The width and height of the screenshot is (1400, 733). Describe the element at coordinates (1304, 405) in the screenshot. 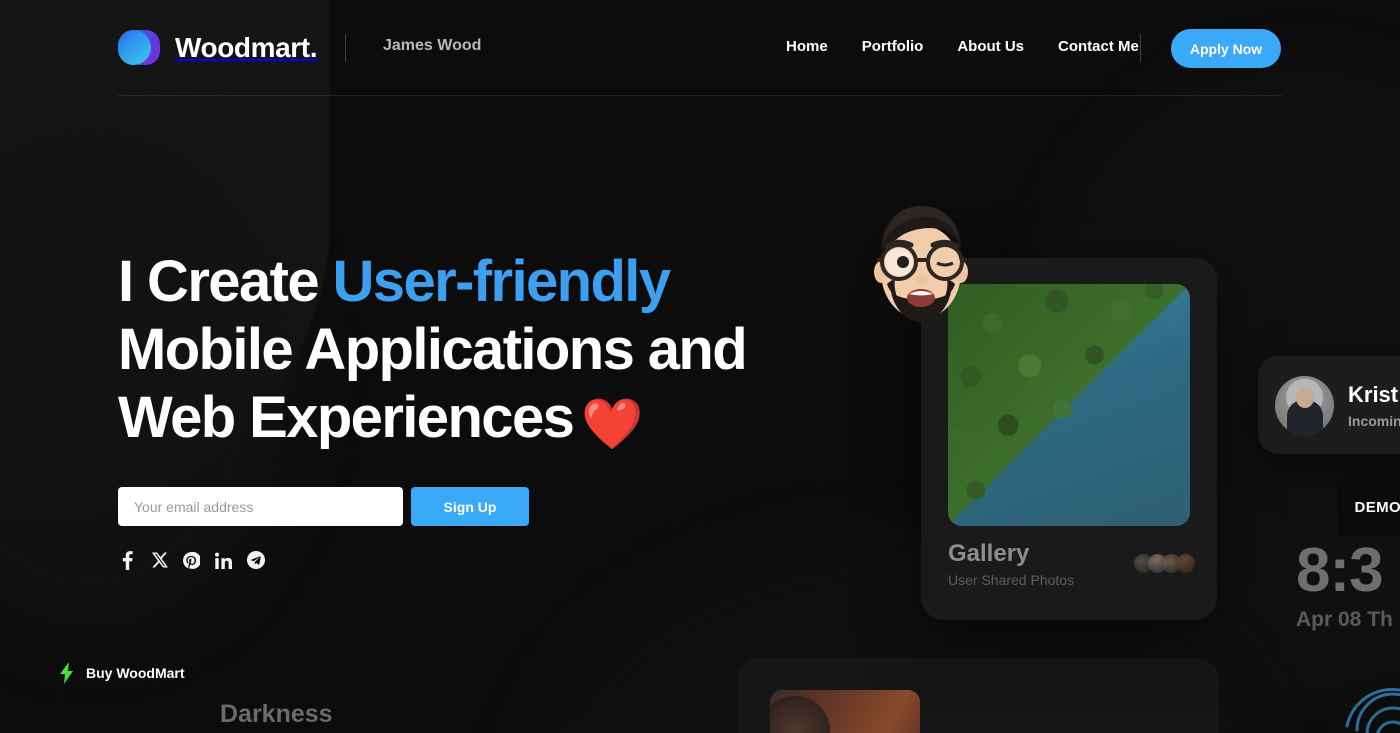

I see `caller-avatar` at that location.